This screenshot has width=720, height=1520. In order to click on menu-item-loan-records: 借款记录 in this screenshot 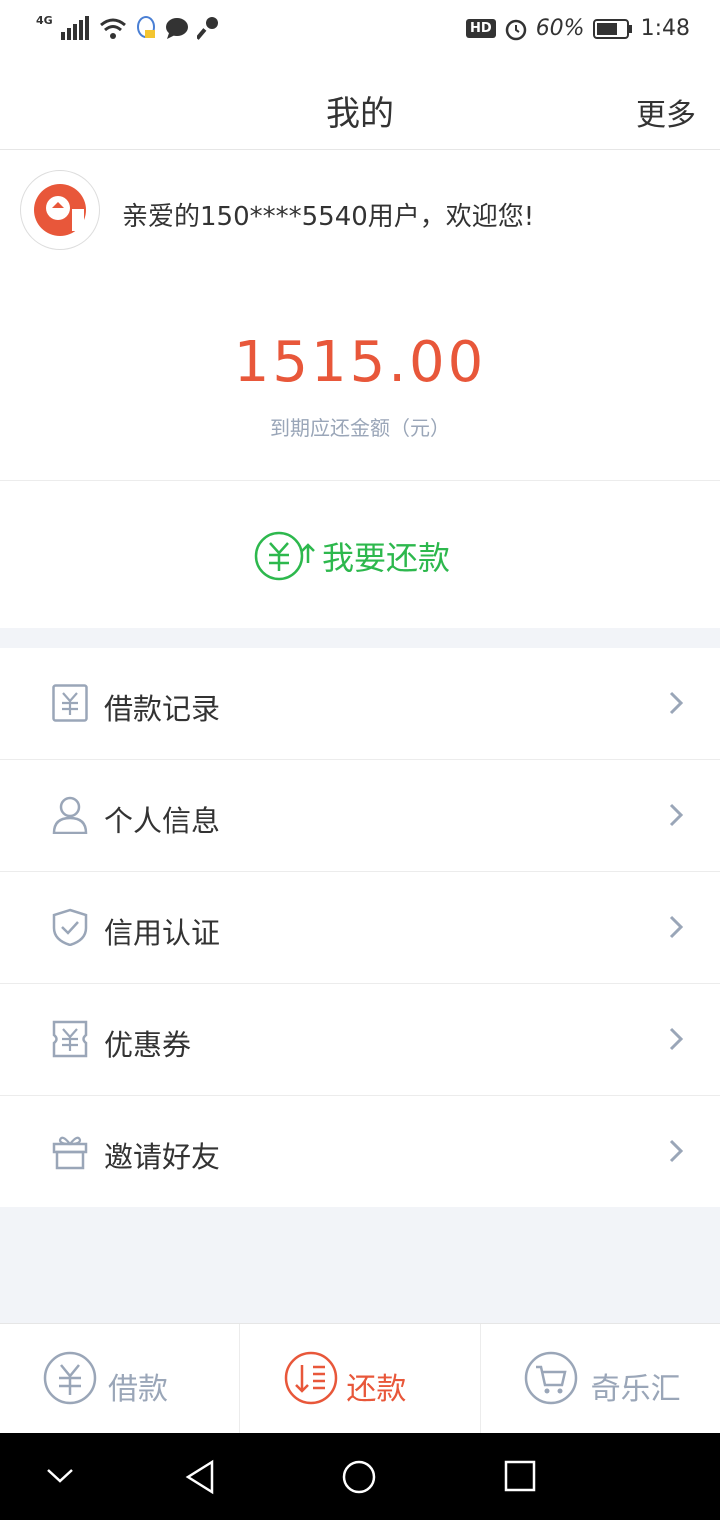, I will do `click(360, 704)`.